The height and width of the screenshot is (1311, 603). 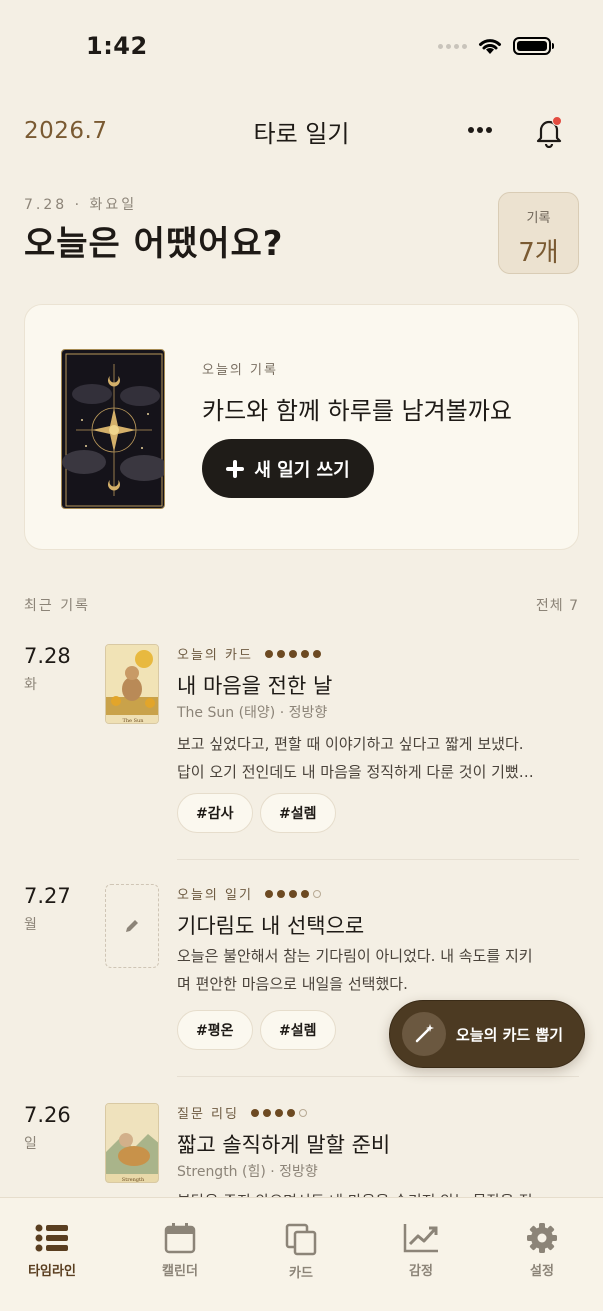 I want to click on thumb-caption: Strength, so click(x=133, y=1180).